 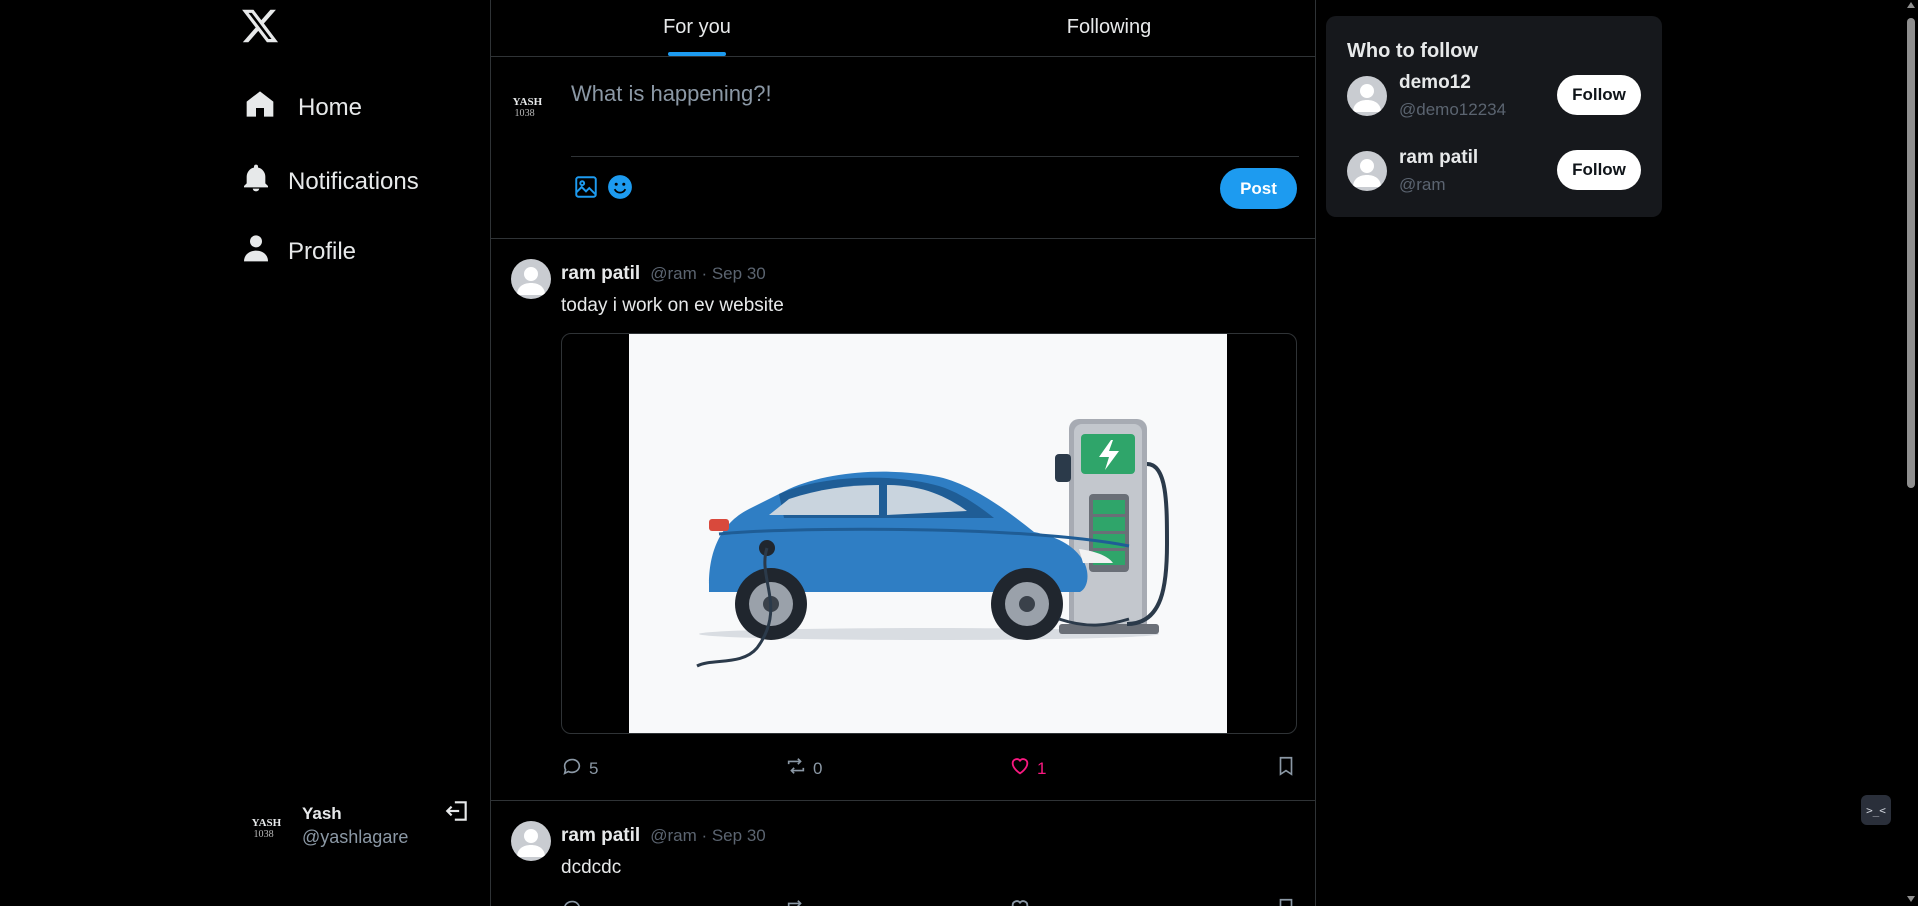 What do you see at coordinates (929, 901) in the screenshot?
I see `tweet-actions` at bounding box center [929, 901].